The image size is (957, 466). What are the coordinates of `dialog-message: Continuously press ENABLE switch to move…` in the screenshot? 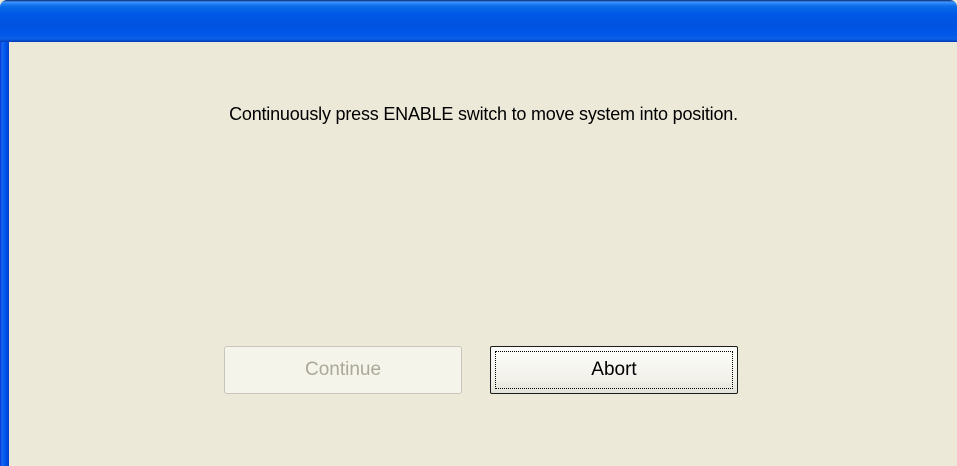 It's located at (483, 114).